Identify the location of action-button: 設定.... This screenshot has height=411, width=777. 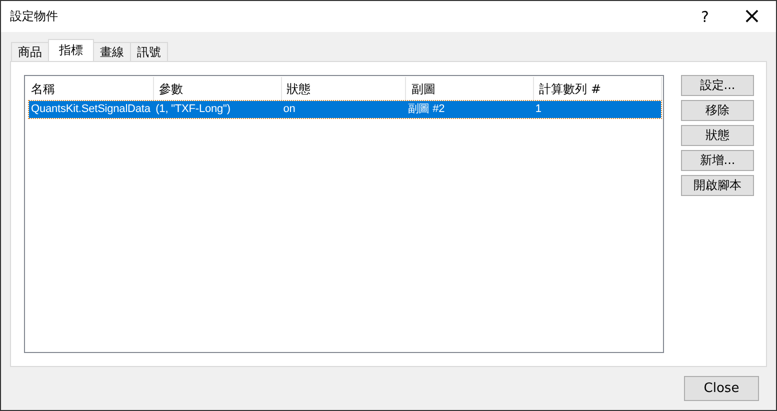
(717, 85).